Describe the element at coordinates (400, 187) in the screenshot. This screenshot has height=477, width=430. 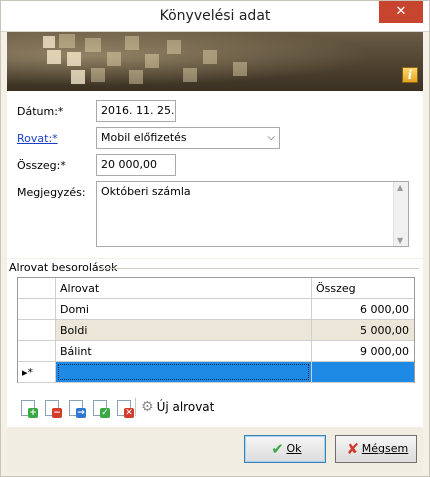
I see `scroll-up-icon: ▲` at that location.